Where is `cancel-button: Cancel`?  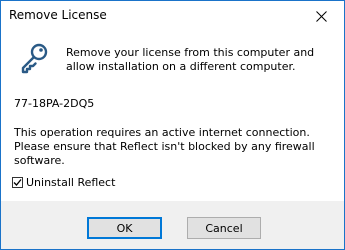 cancel-button: Cancel is located at coordinates (224, 228).